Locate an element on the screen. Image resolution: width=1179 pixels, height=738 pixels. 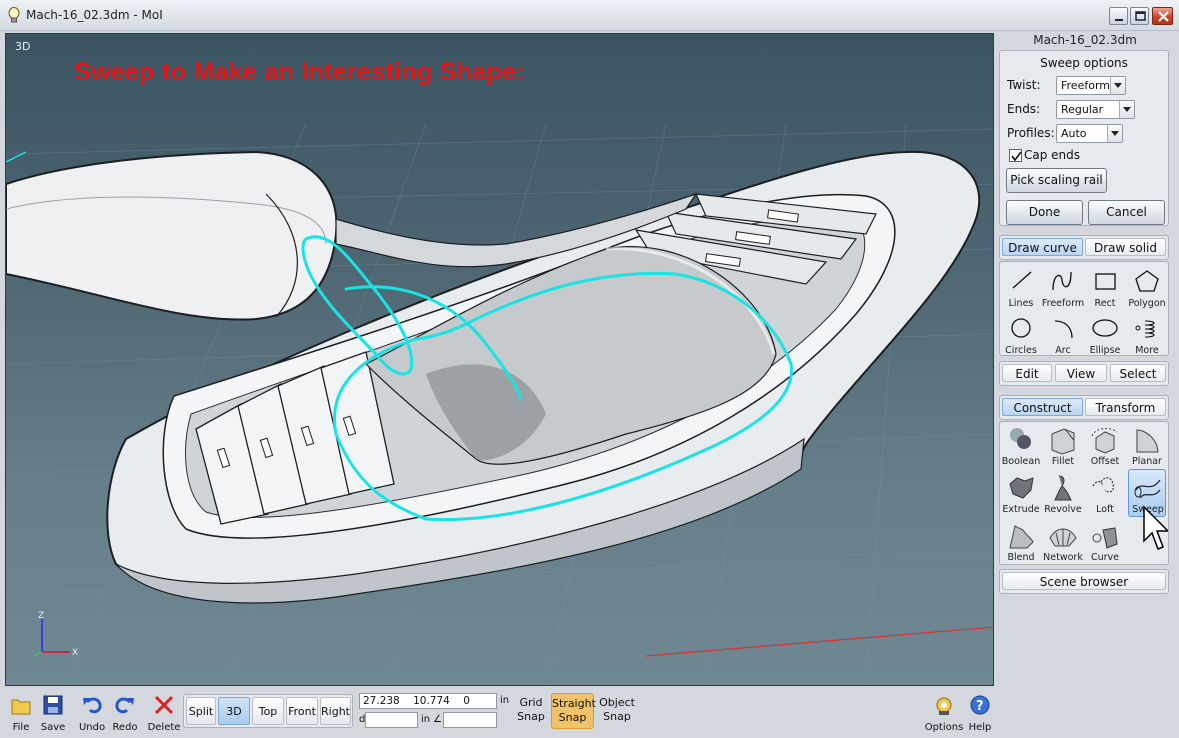
view-front: Front is located at coordinates (302, 711).